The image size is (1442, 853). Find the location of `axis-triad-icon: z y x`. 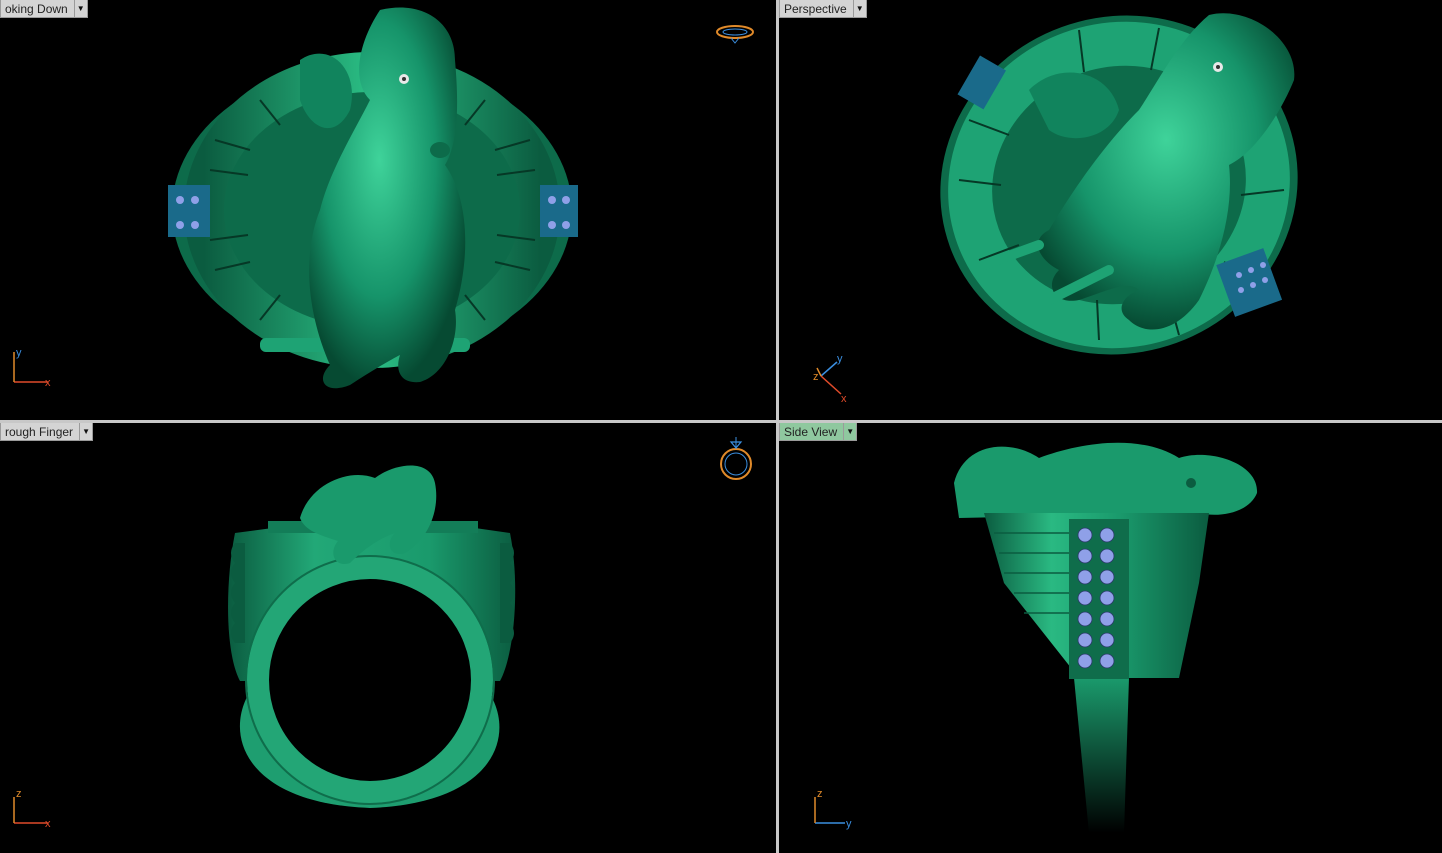

axis-triad-icon: z y x is located at coordinates (830, 379).